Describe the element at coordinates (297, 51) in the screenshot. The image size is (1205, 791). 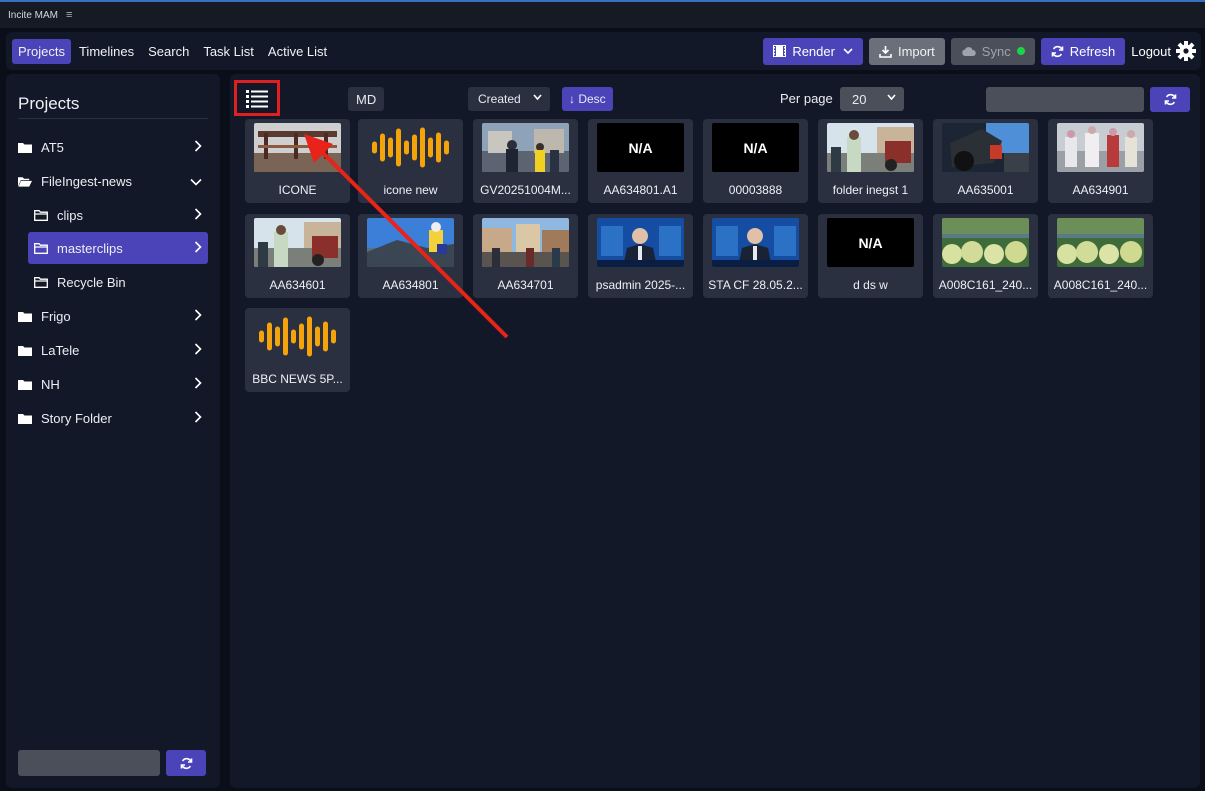
I see `nav-active-list: Active List` at that location.